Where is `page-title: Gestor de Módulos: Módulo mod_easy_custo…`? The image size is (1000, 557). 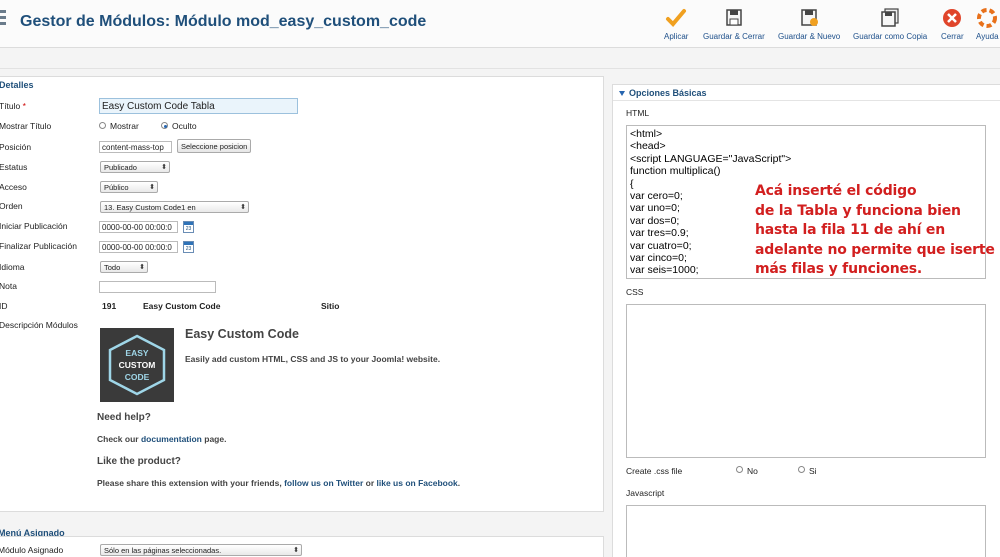 page-title: Gestor de Módulos: Módulo mod_easy_custo… is located at coordinates (223, 21).